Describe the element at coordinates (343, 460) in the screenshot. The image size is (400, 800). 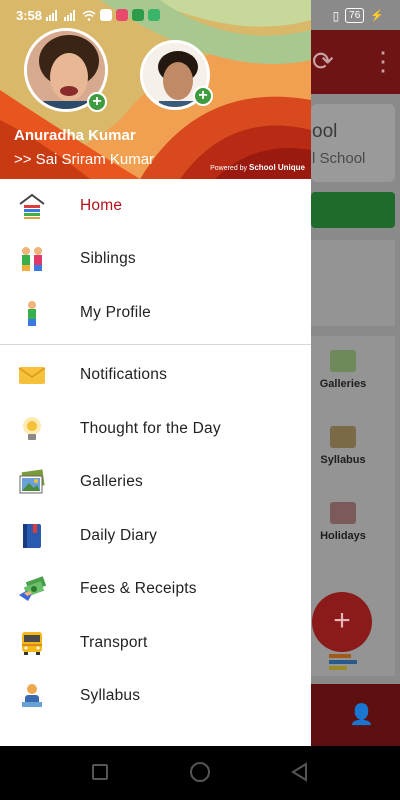
I see `background-grid-label: Syllabus` at that location.